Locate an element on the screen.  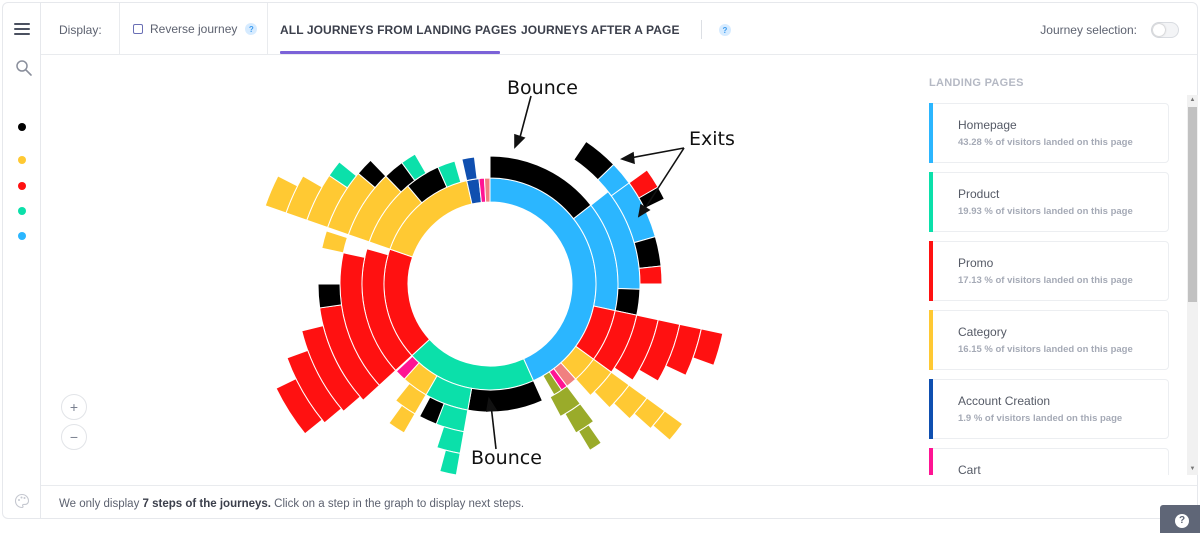
legend-dot-category is located at coordinates (22, 160).